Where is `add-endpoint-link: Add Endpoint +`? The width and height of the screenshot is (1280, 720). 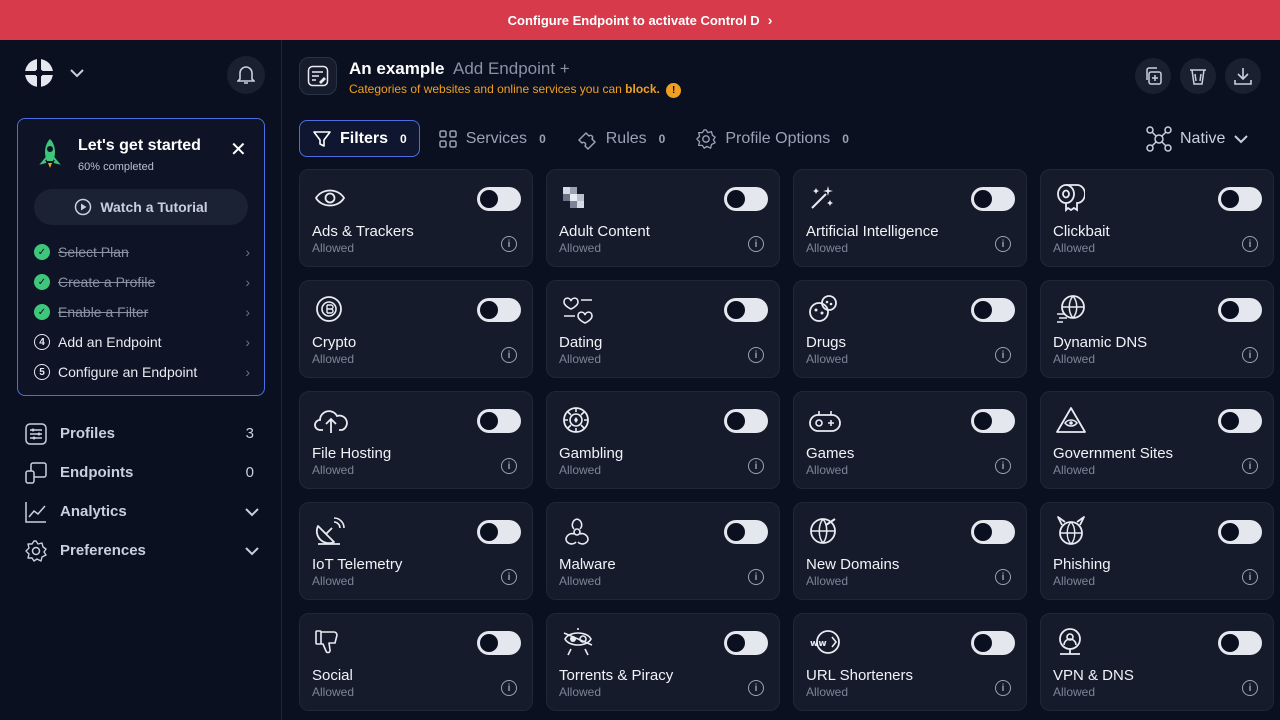 add-endpoint-link: Add Endpoint + is located at coordinates (511, 69).